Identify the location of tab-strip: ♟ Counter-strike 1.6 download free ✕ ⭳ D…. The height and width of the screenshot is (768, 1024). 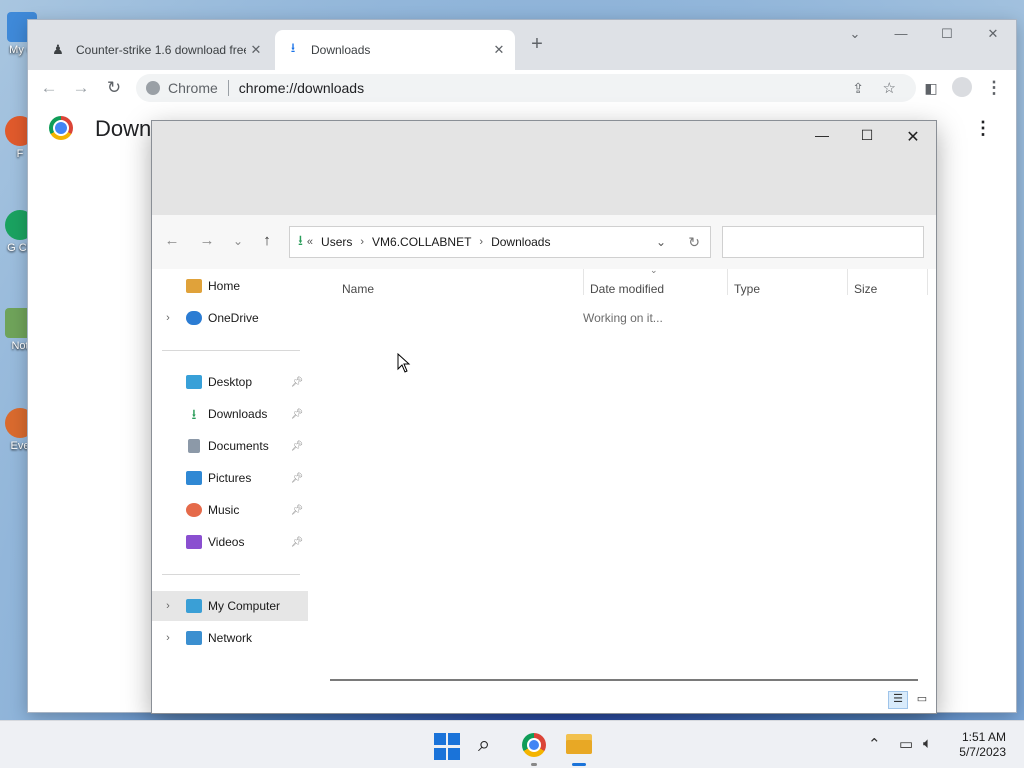
(522, 45).